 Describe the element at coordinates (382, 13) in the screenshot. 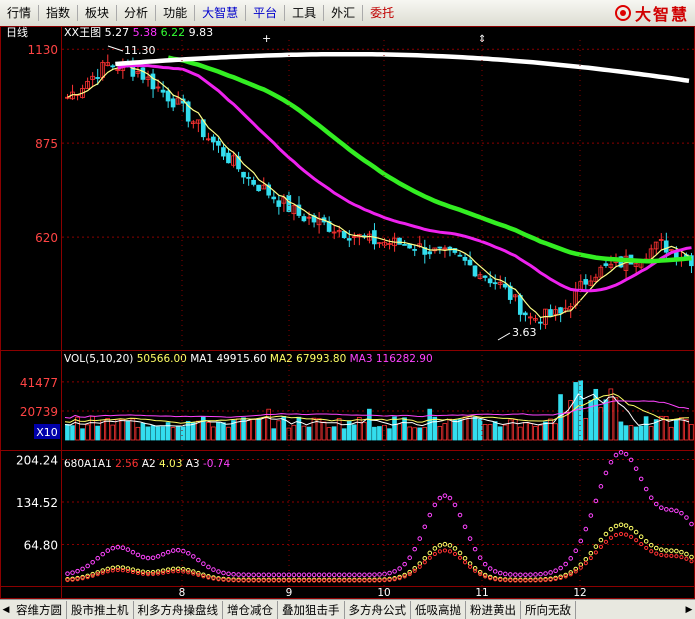

I see `menu-item-9: 委托` at that location.